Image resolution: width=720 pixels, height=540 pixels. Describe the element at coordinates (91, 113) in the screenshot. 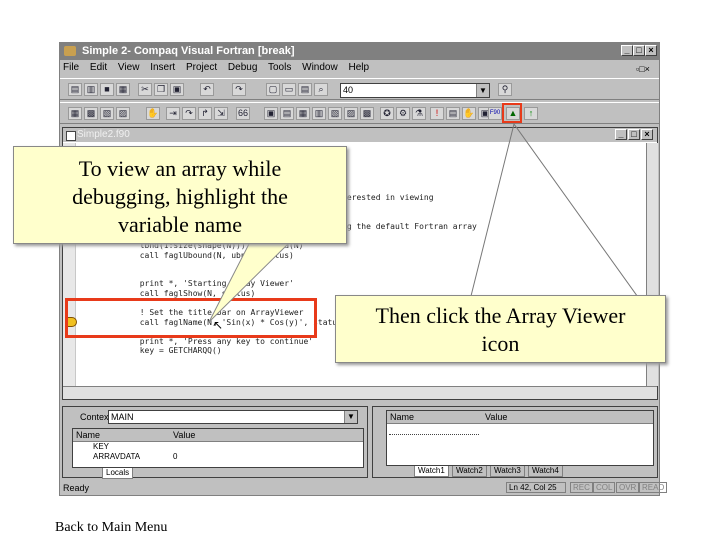

I see `build-icon: ▩` at that location.